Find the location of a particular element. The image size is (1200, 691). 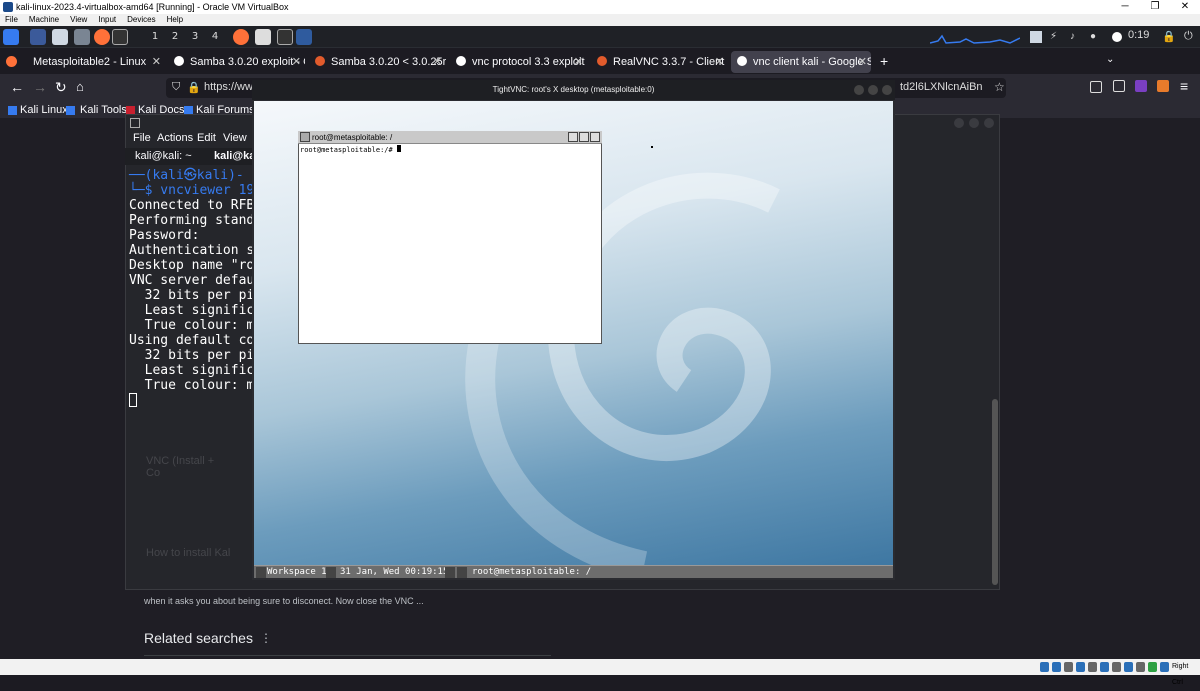

vnc-minimize-icon is located at coordinates (859, 90).